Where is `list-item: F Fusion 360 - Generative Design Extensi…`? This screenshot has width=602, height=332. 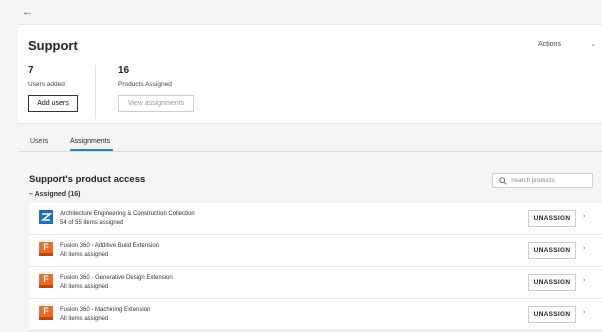 list-item: F Fusion 360 - Generative Design Extensi… is located at coordinates (315, 283).